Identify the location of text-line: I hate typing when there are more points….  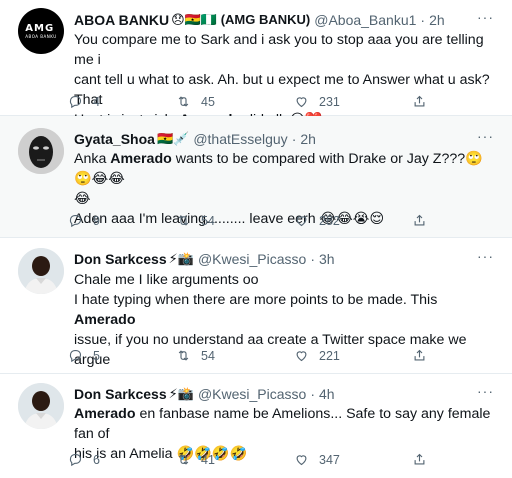
(256, 310).